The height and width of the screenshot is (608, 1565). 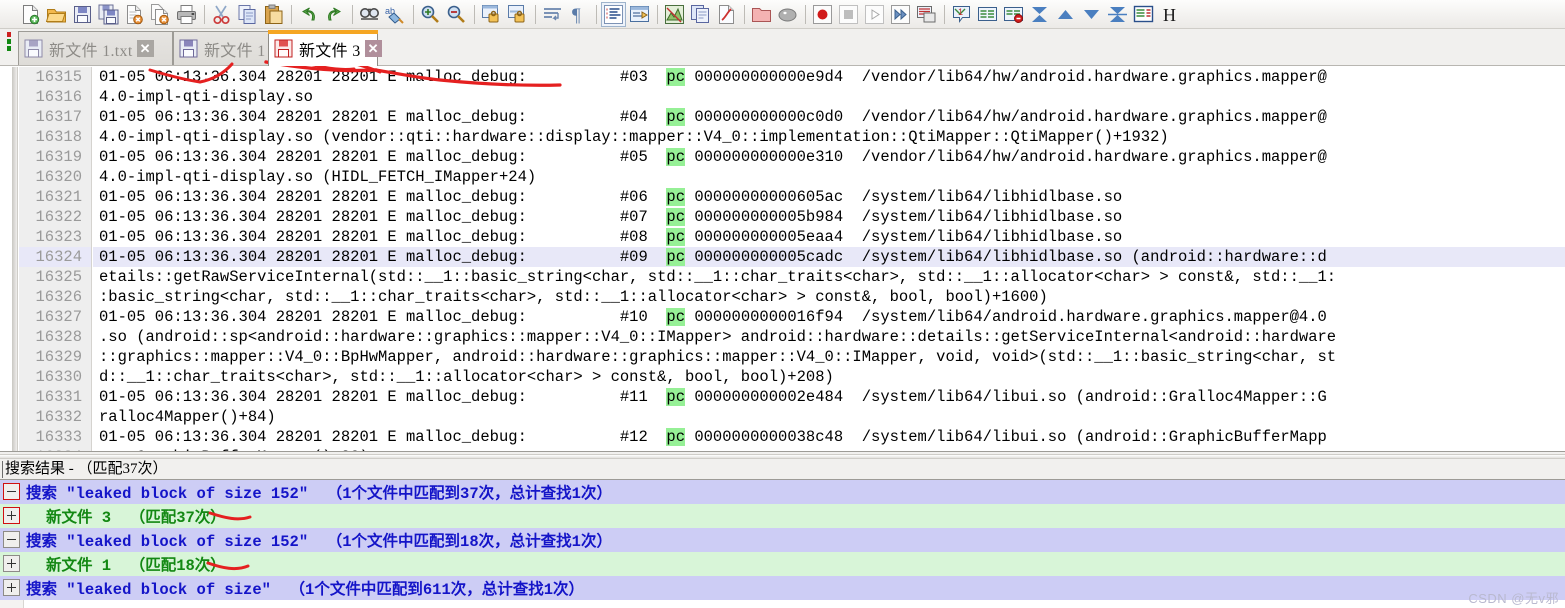 What do you see at coordinates (456, 14) in the screenshot?
I see `zoom-out-icon` at bounding box center [456, 14].